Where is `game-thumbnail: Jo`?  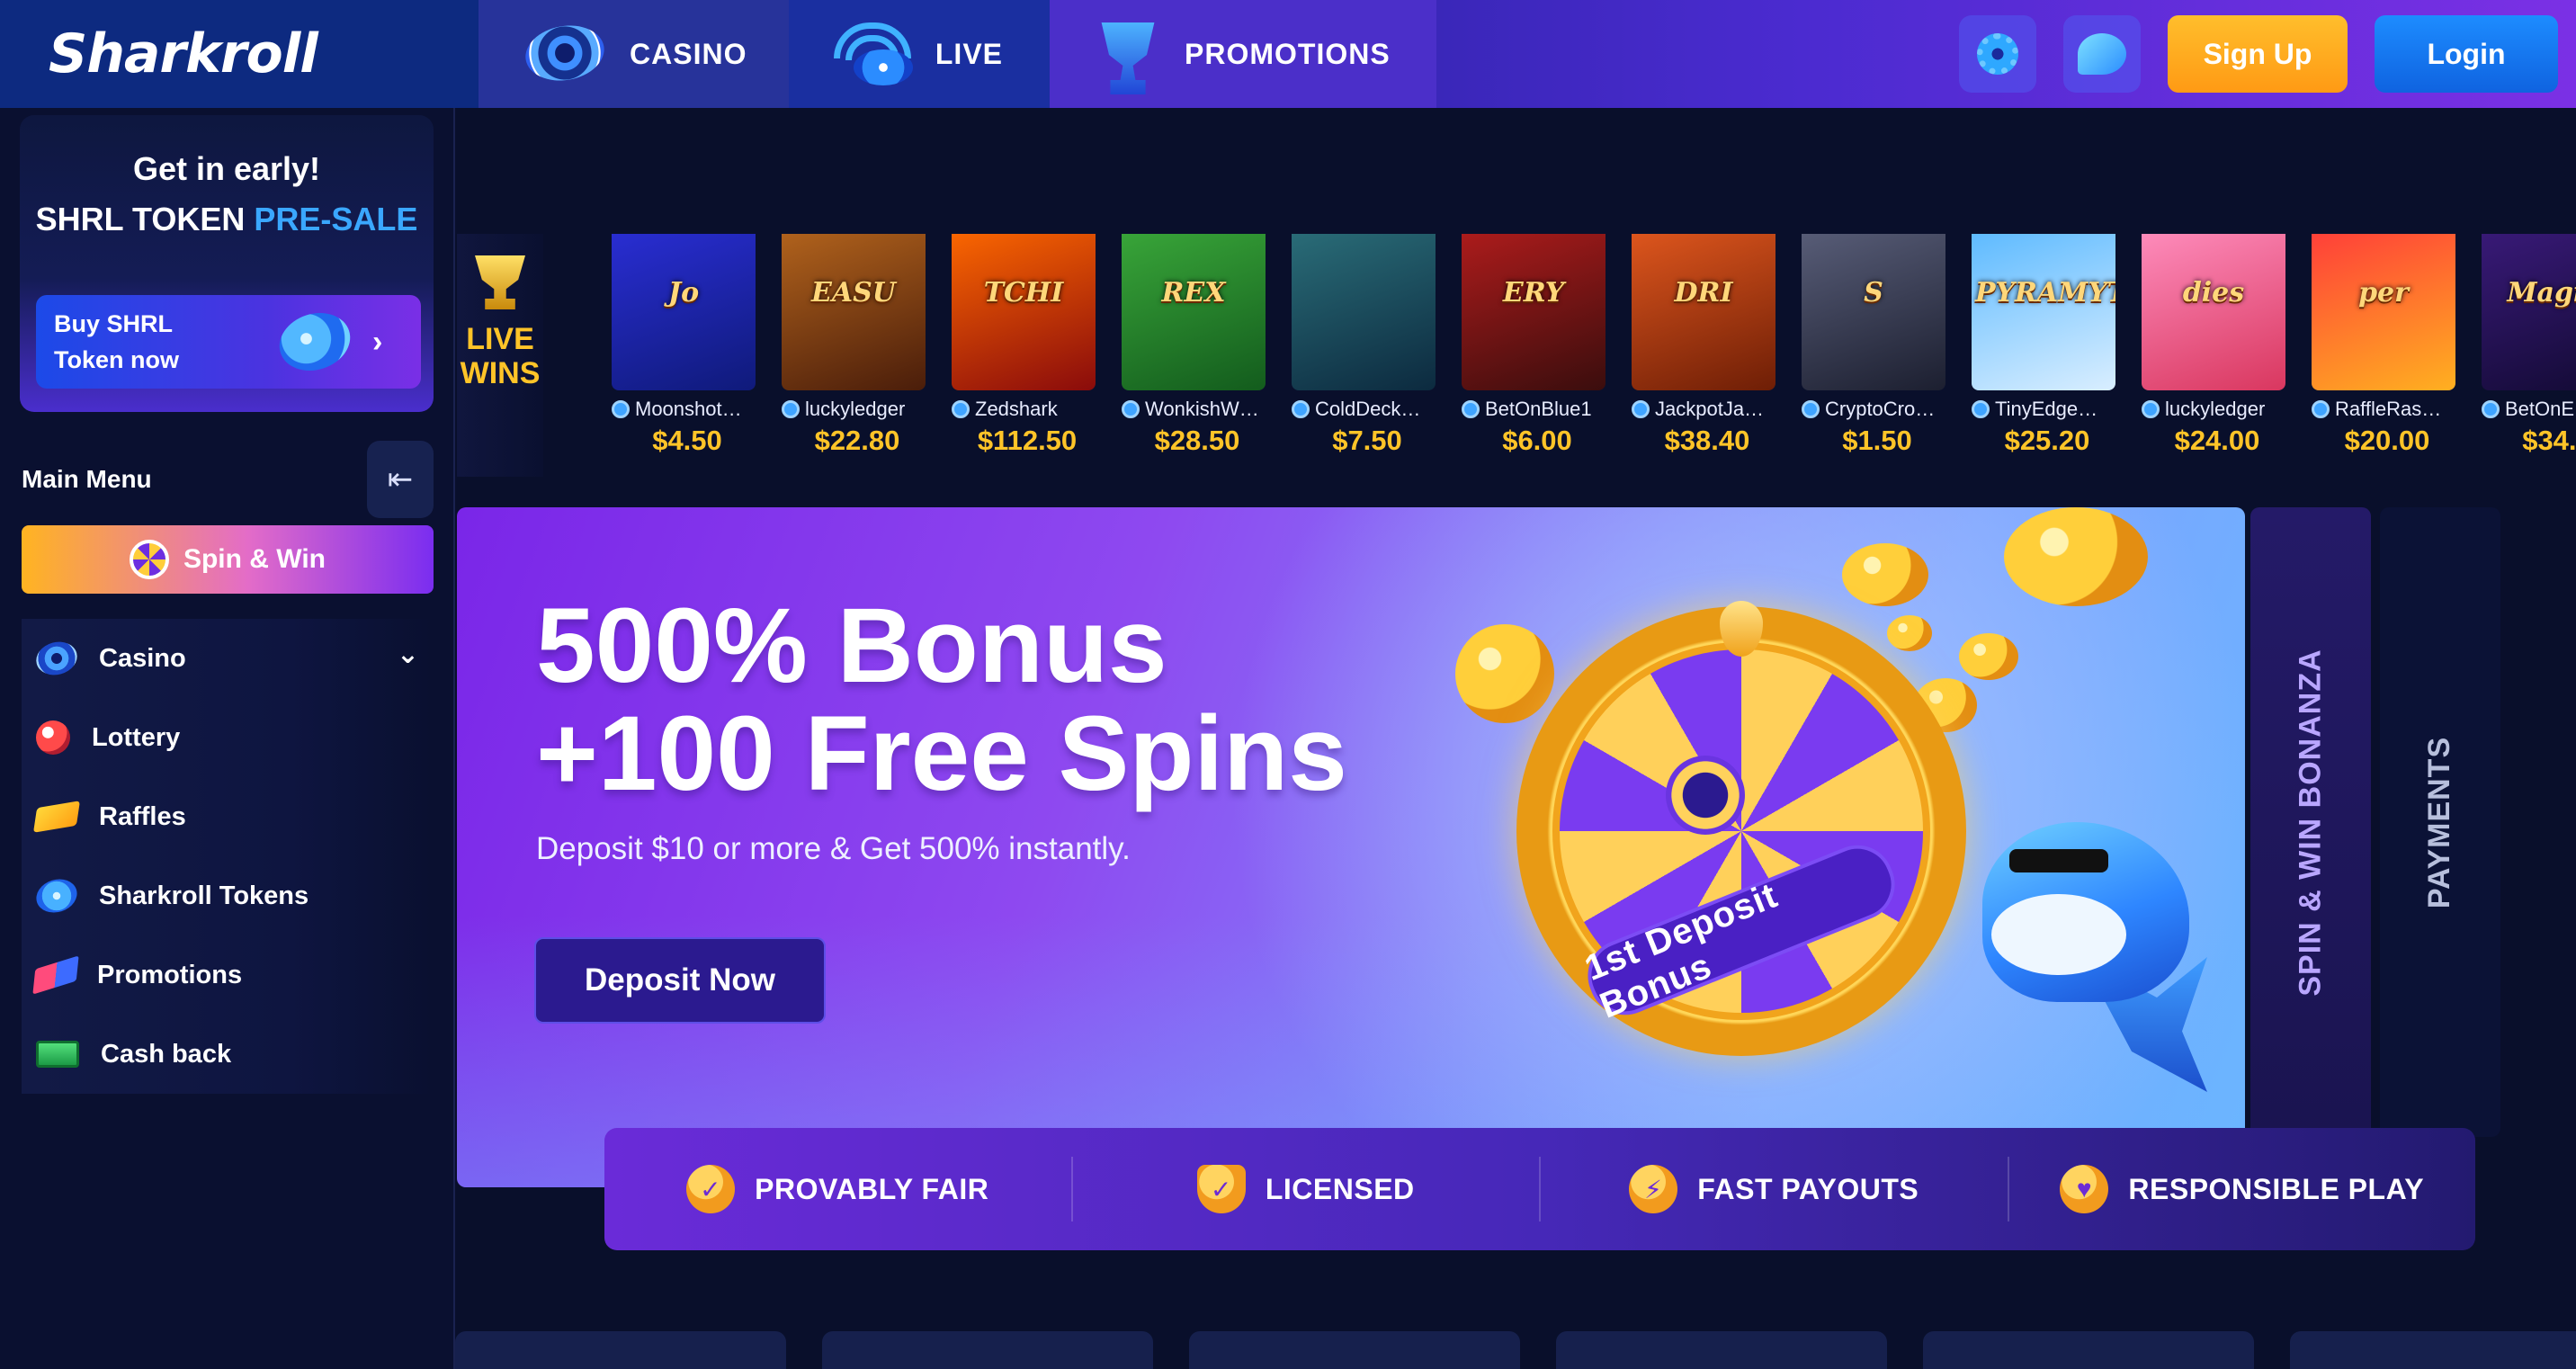
game-thumbnail: Jo is located at coordinates (684, 312).